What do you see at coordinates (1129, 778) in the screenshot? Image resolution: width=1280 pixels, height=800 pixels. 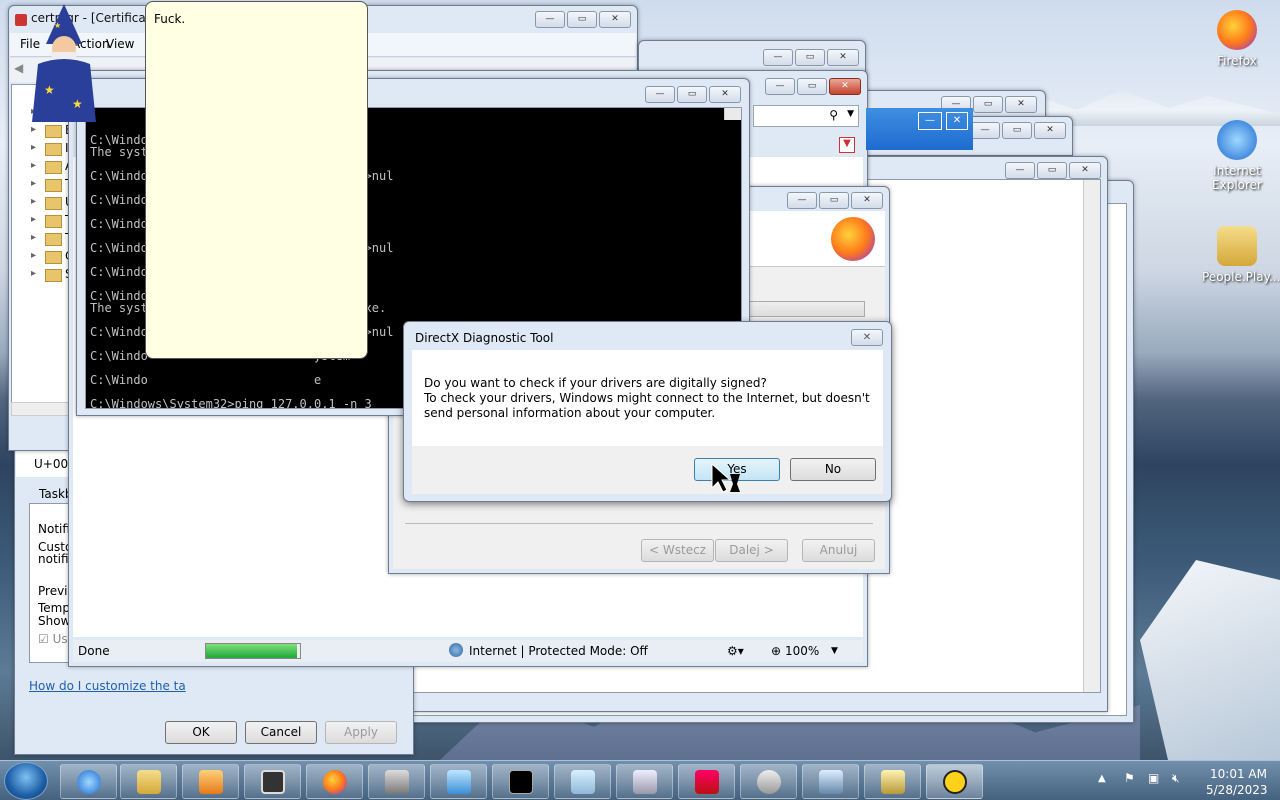 I see `flag-icon: ⚑` at bounding box center [1129, 778].